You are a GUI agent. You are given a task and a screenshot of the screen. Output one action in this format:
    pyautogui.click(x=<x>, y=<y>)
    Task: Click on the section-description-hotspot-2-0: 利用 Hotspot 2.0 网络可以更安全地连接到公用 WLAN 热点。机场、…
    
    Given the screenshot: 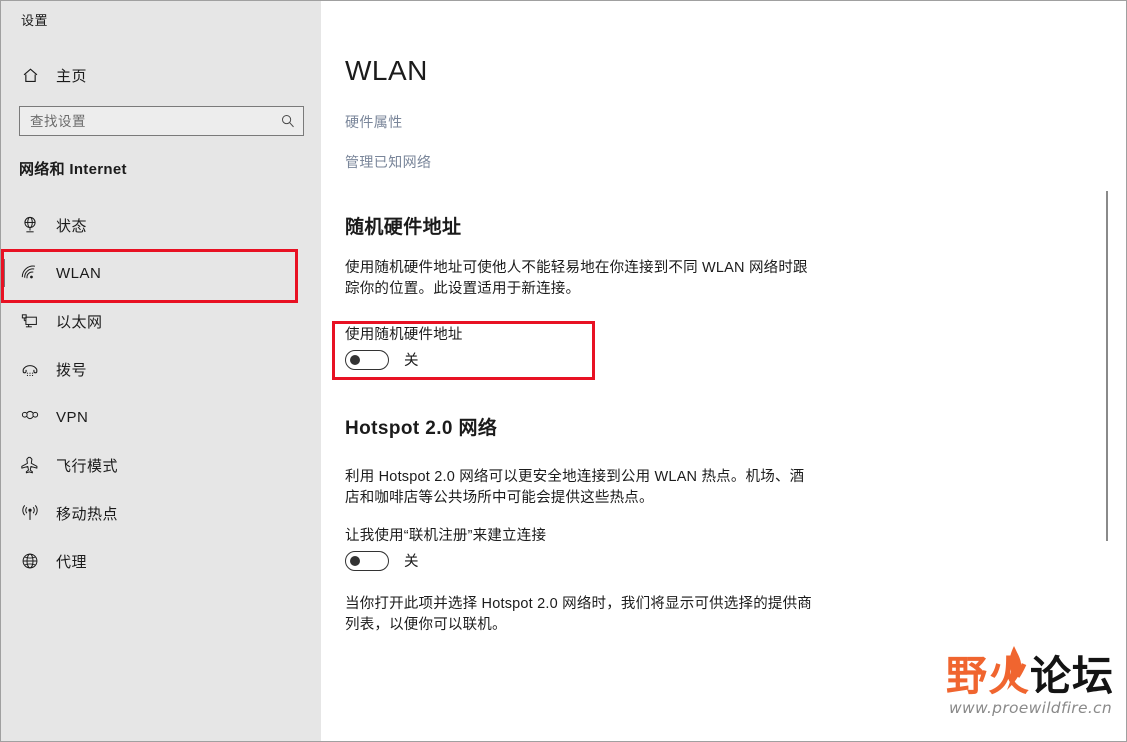 What is the action you would take?
    pyautogui.click(x=575, y=487)
    